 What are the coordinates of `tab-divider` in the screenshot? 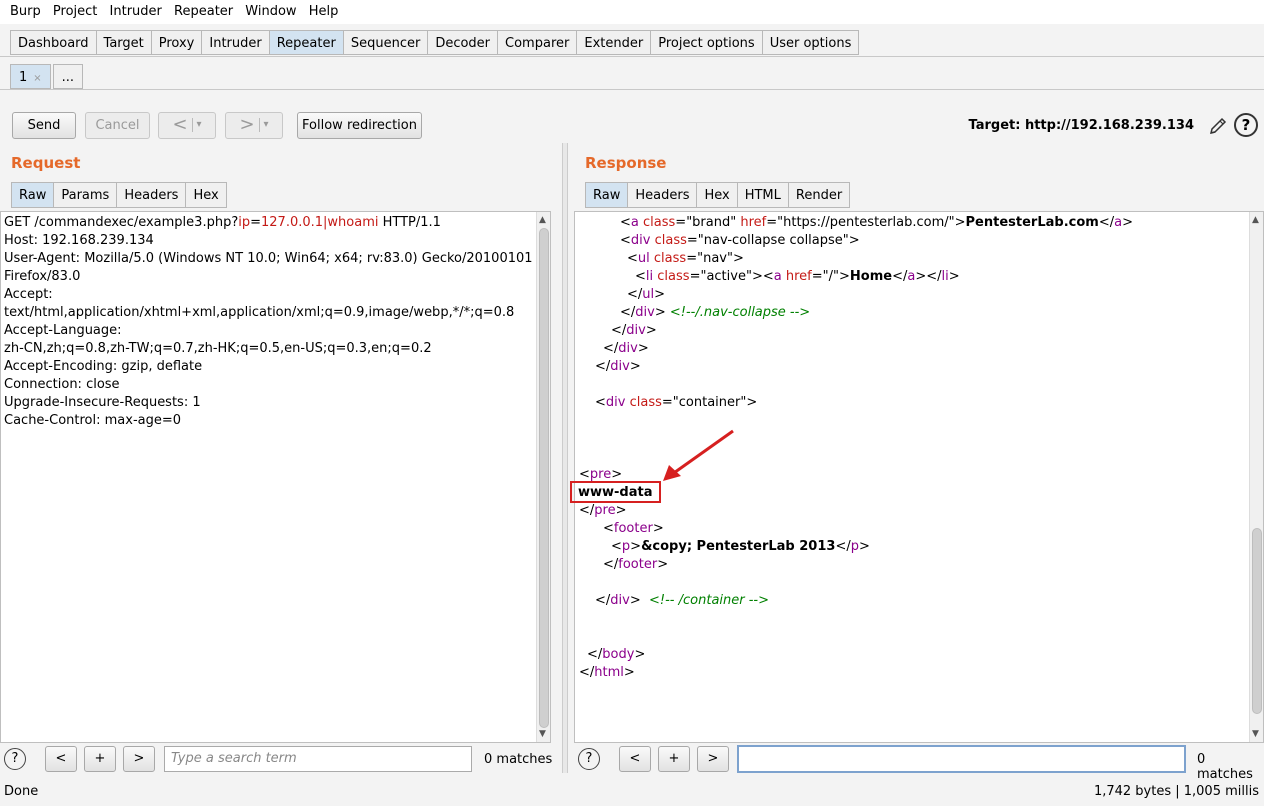 It's located at (632, 56).